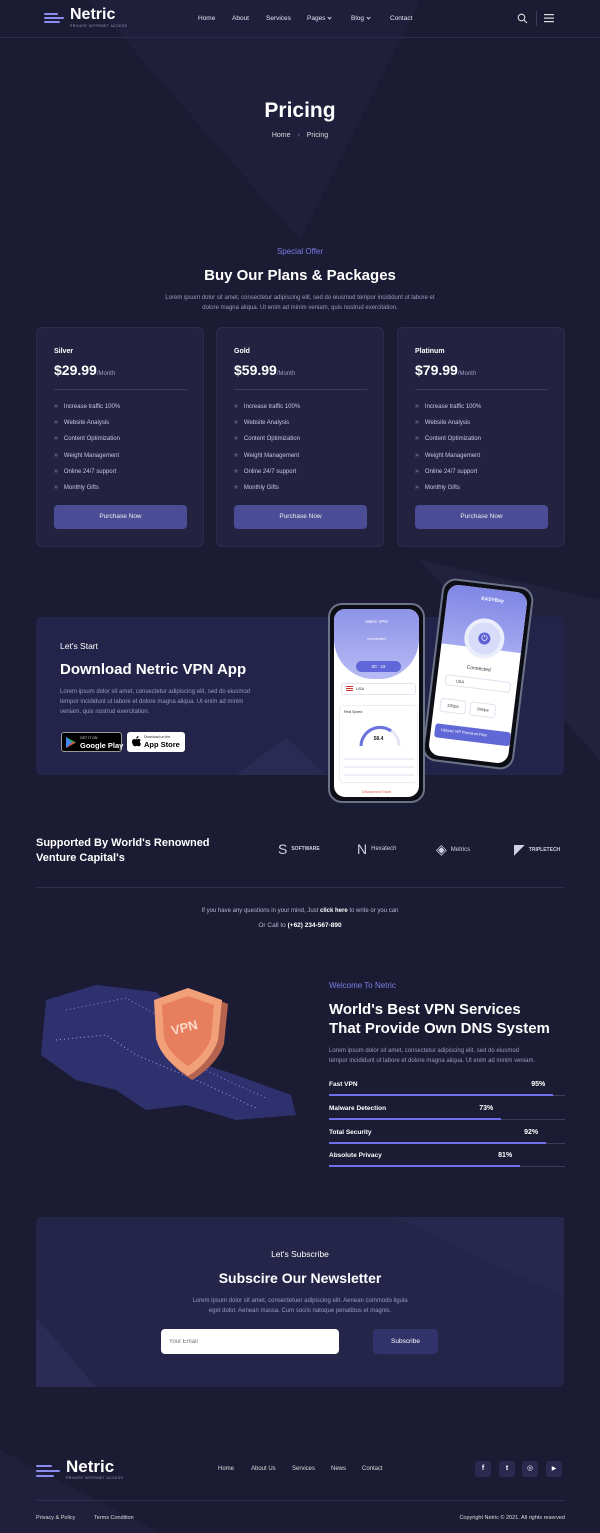  What do you see at coordinates (415, 1119) in the screenshot?
I see `skill-fill` at bounding box center [415, 1119].